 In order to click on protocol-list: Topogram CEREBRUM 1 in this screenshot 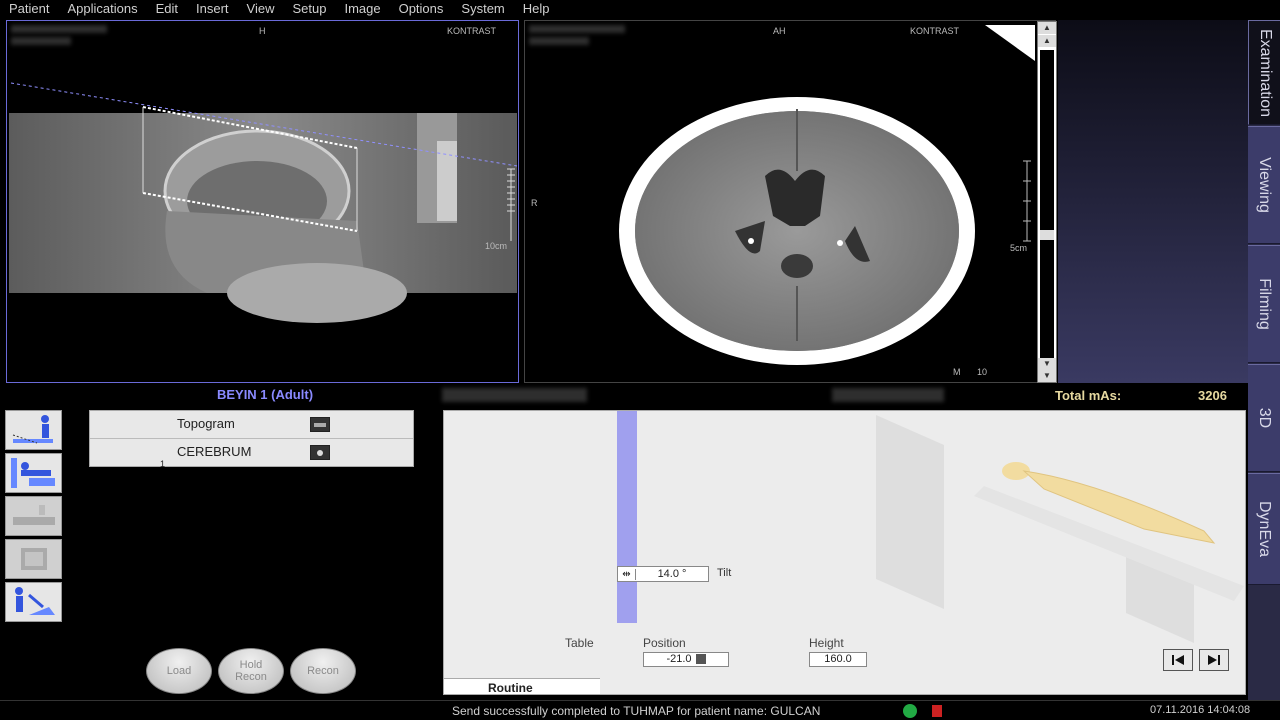, I will do `click(251, 439)`.